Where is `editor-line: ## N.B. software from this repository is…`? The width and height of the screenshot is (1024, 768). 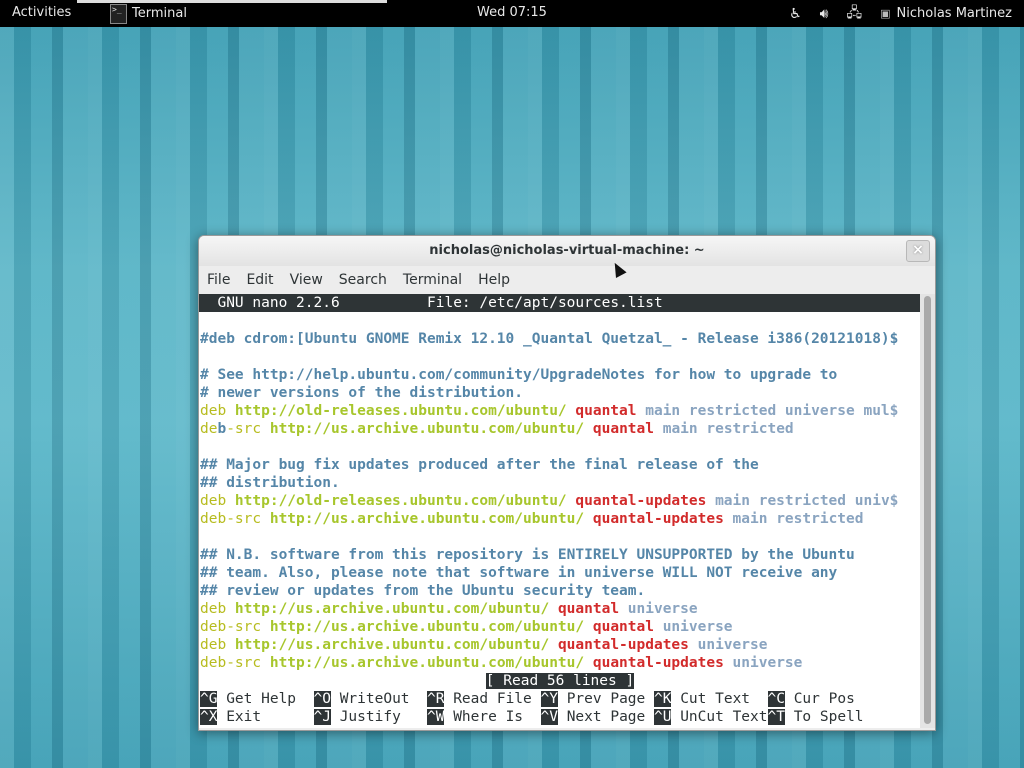 editor-line: ## N.B. software from this repository is… is located at coordinates (559, 555).